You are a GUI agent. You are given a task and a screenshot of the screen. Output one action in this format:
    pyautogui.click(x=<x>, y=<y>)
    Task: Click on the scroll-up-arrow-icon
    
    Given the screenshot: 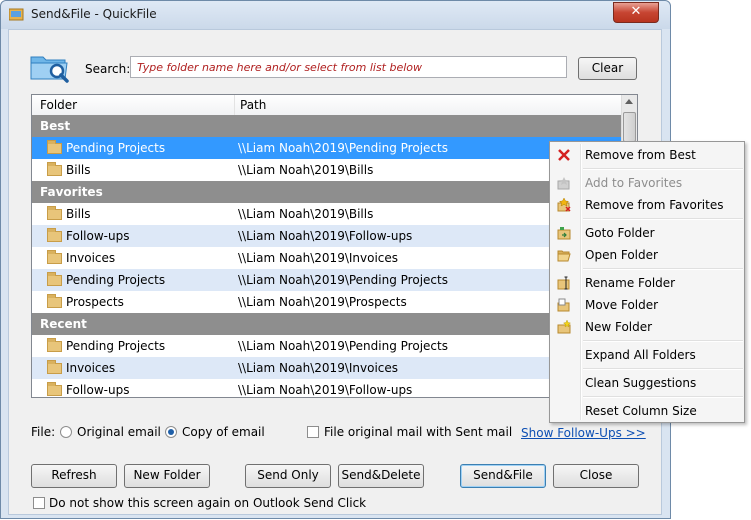 What is the action you would take?
    pyautogui.click(x=629, y=101)
    